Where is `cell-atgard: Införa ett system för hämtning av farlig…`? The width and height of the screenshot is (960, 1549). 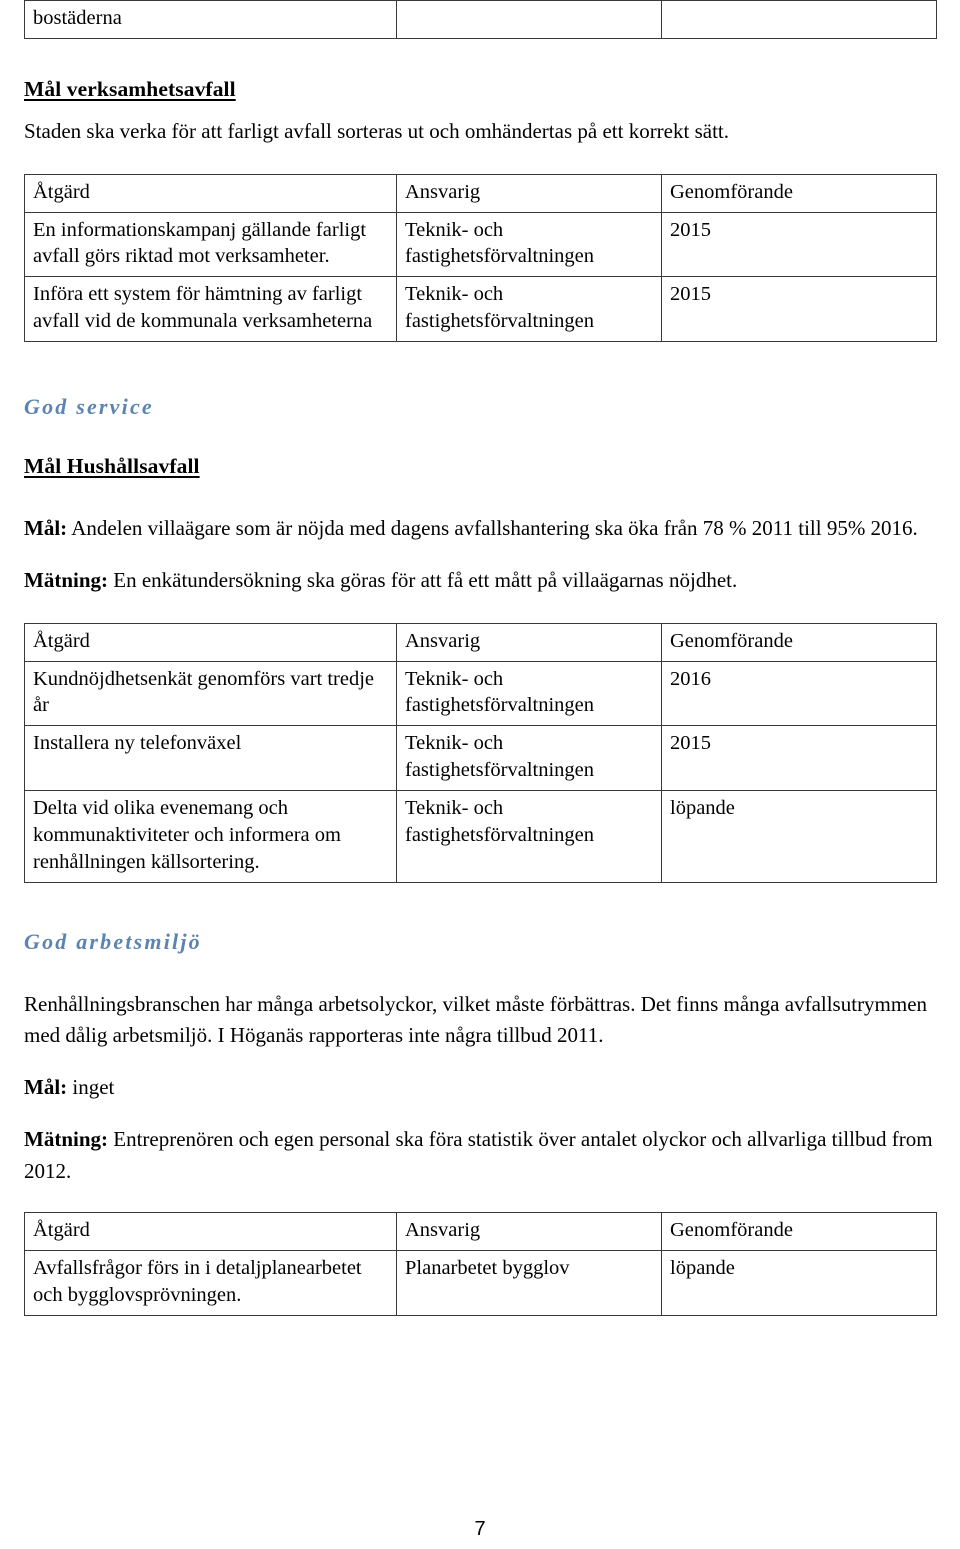 cell-atgard: Införa ett system för hämtning av farlig… is located at coordinates (210, 309).